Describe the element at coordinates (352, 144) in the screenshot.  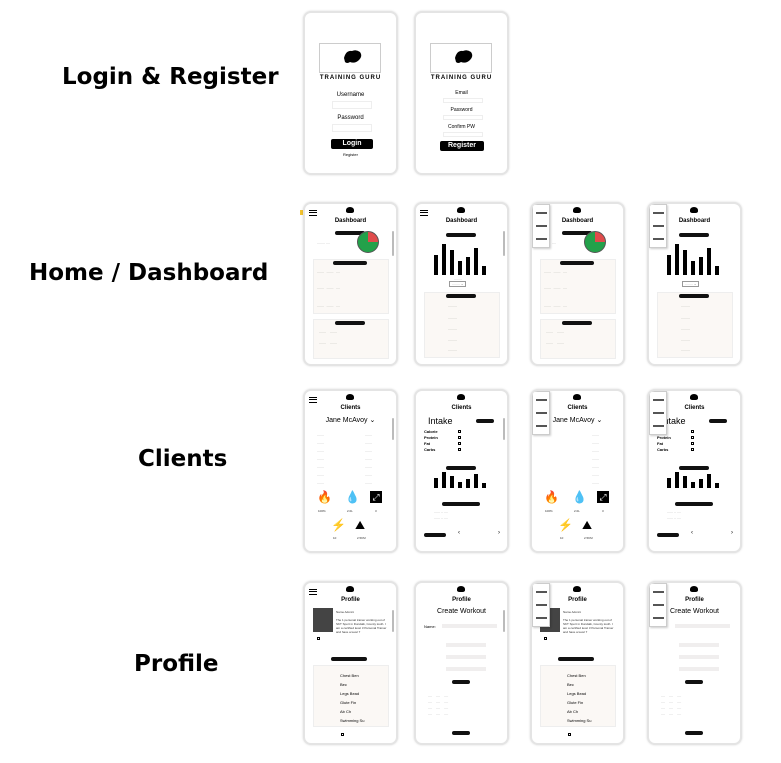
I see `login-button: Login` at that location.